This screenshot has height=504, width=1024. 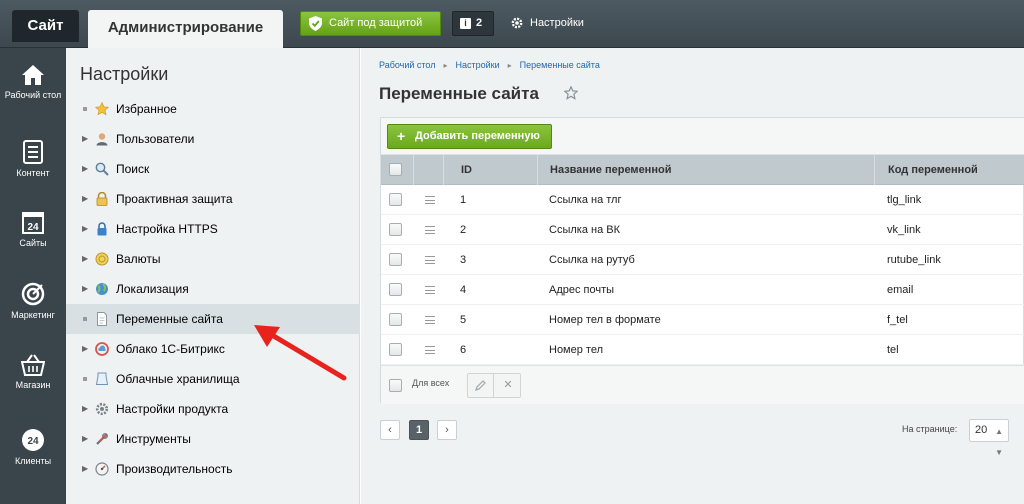 I want to click on menu-item-users: ▶ Пользователи, so click(x=213, y=139).